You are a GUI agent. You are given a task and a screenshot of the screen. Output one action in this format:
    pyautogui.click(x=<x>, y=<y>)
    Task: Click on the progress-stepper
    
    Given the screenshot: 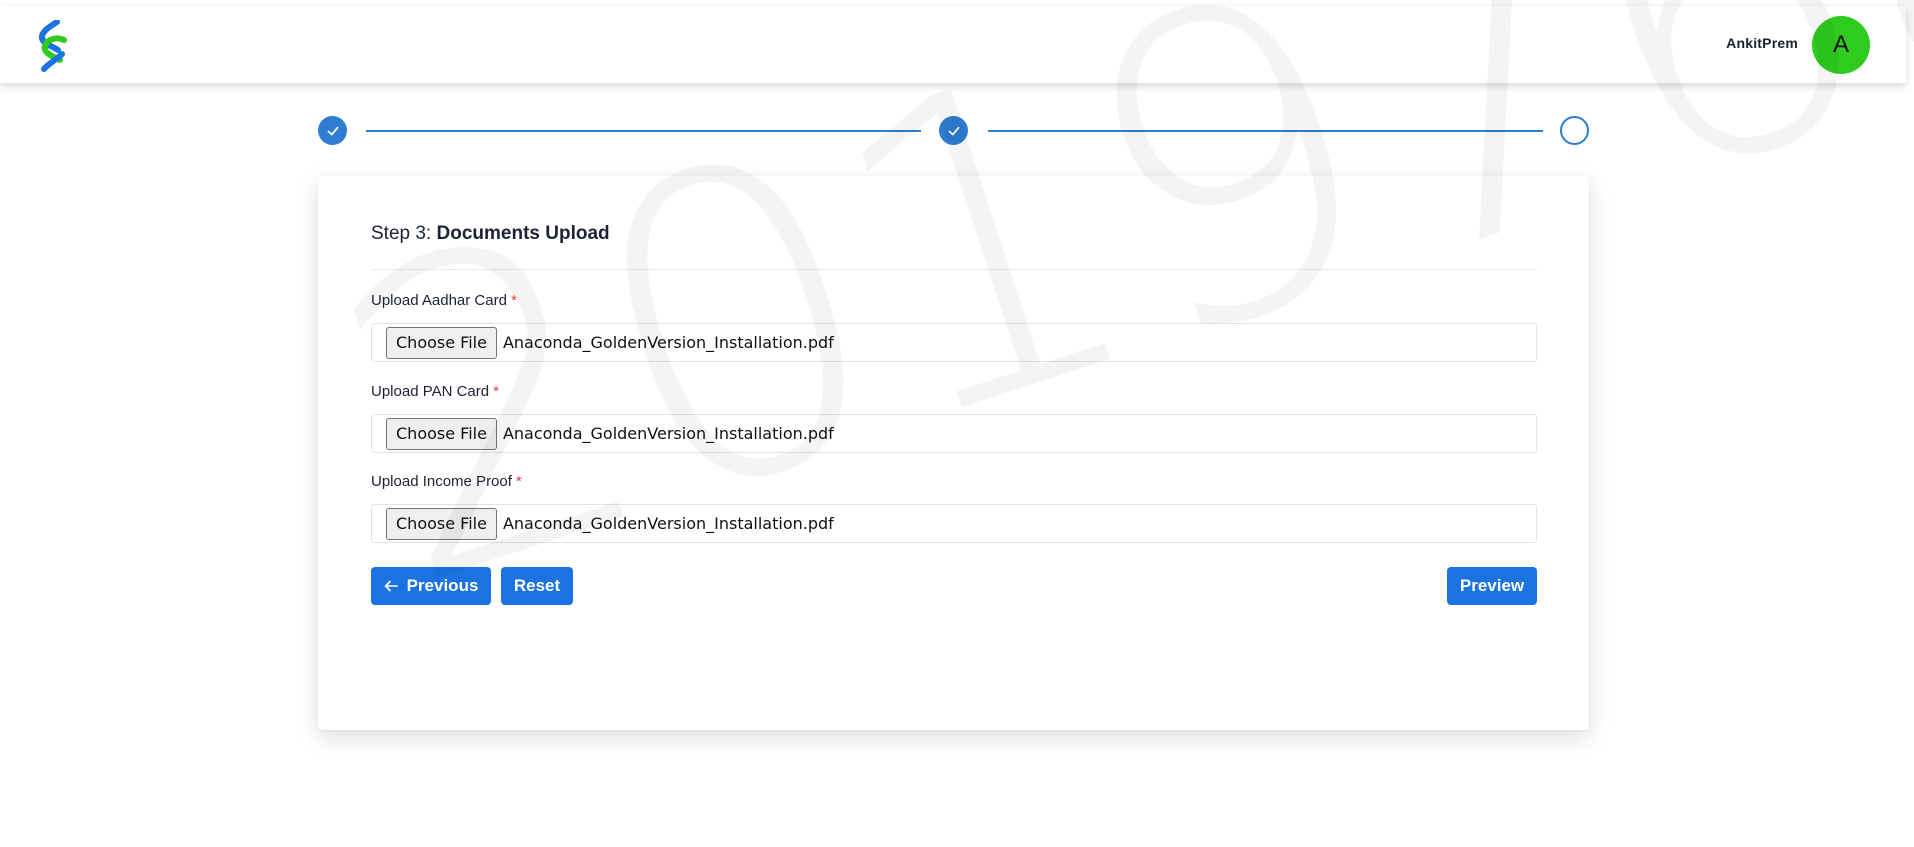 What is the action you would take?
    pyautogui.click(x=972, y=131)
    